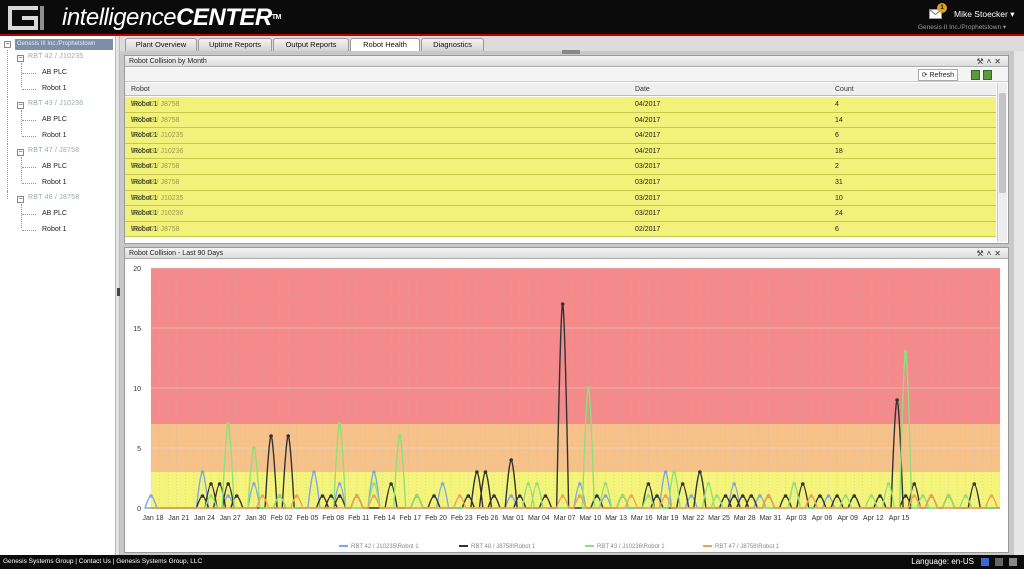  Describe the element at coordinates (560, 214) in the screenshot. I see `table-row: RBT 43 / J10236 \Robot 1 03/2017 24` at that location.